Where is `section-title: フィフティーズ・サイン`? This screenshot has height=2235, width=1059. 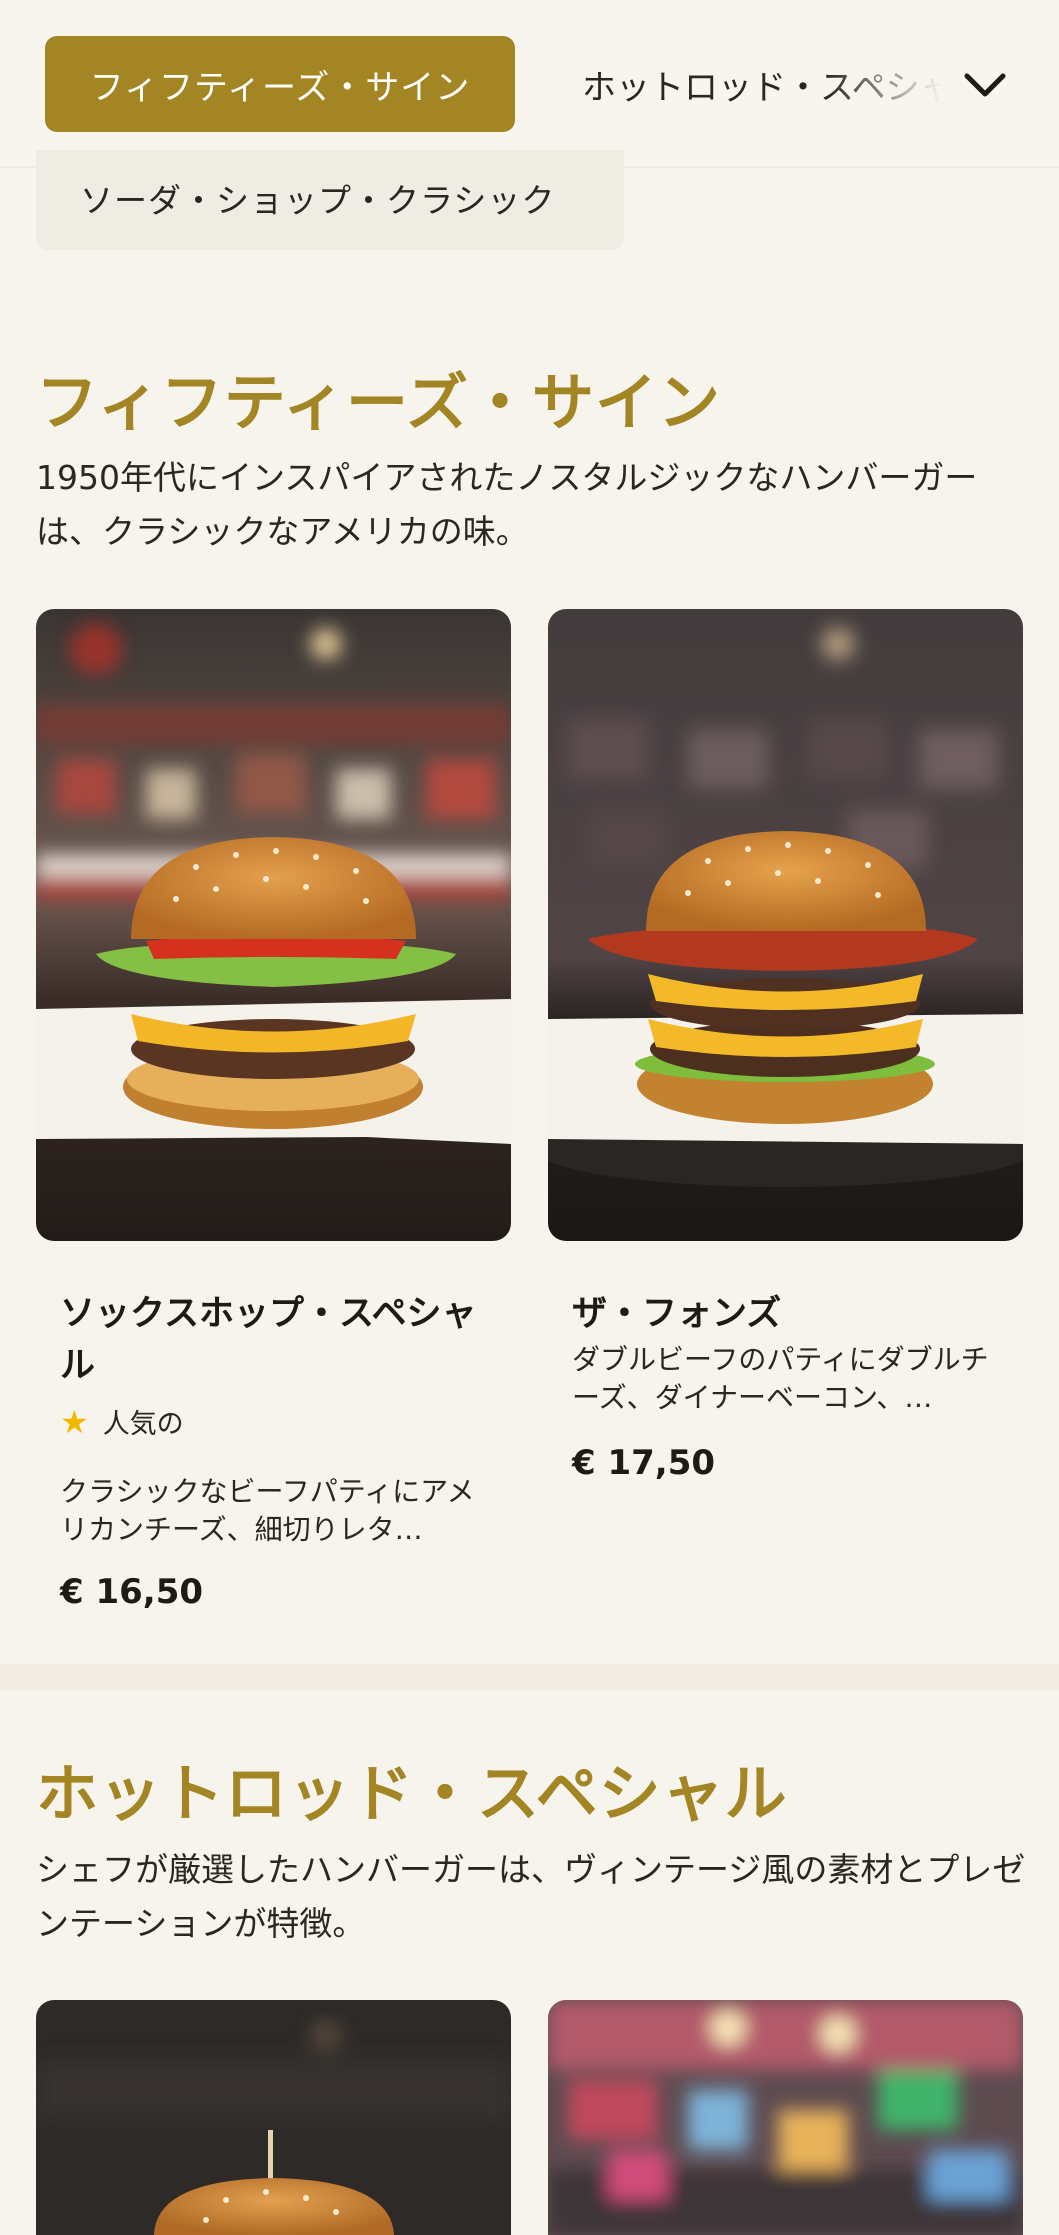
section-title: フィフティーズ・サイン is located at coordinates (378, 402).